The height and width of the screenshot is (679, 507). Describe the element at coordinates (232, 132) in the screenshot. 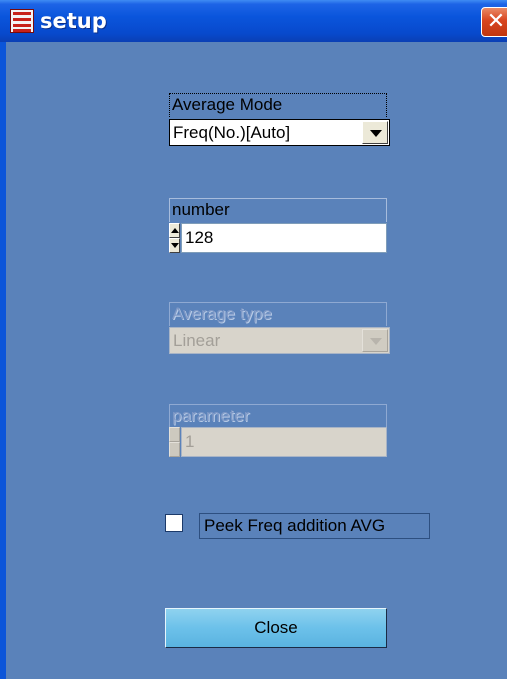

I see `average-mode-value: Freq(No.)[Auto]` at that location.